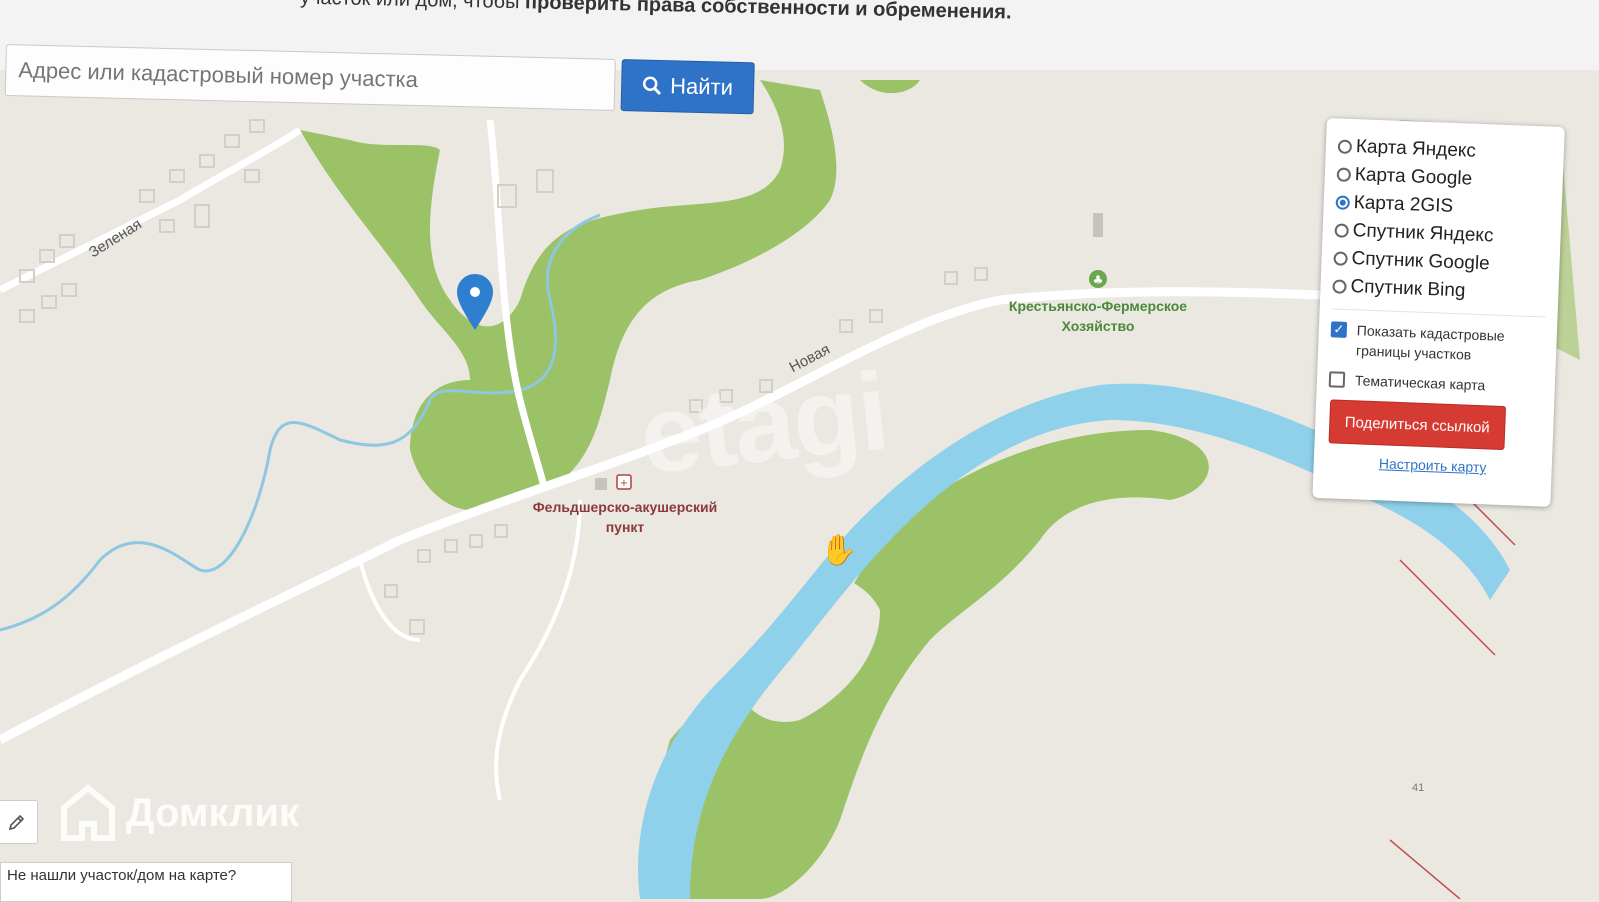 This screenshot has height=902, width=1599. I want to click on domclick-logo-icon, so click(88, 812).